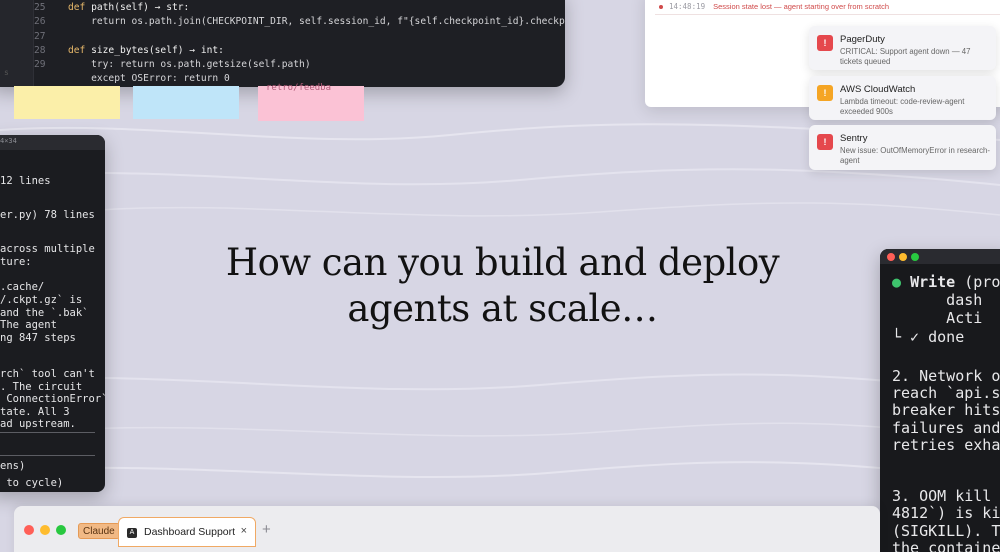  What do you see at coordinates (99, 531) in the screenshot?
I see `claude-tag: Claude` at bounding box center [99, 531].